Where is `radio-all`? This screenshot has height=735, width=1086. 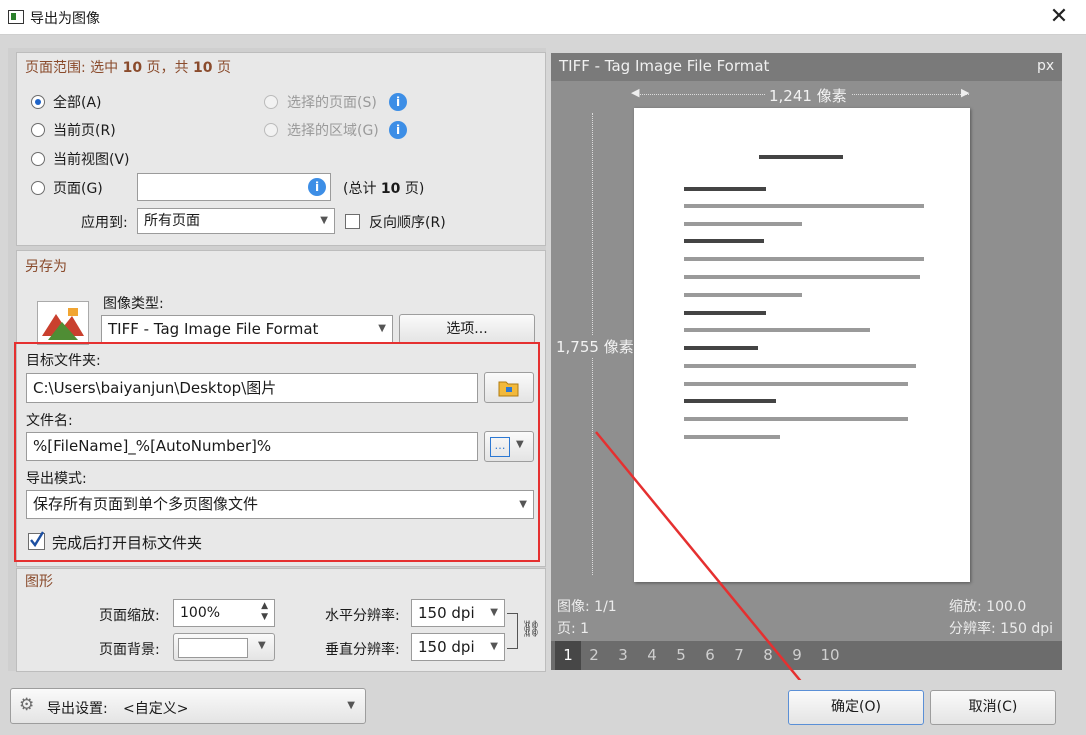 radio-all is located at coordinates (38, 102).